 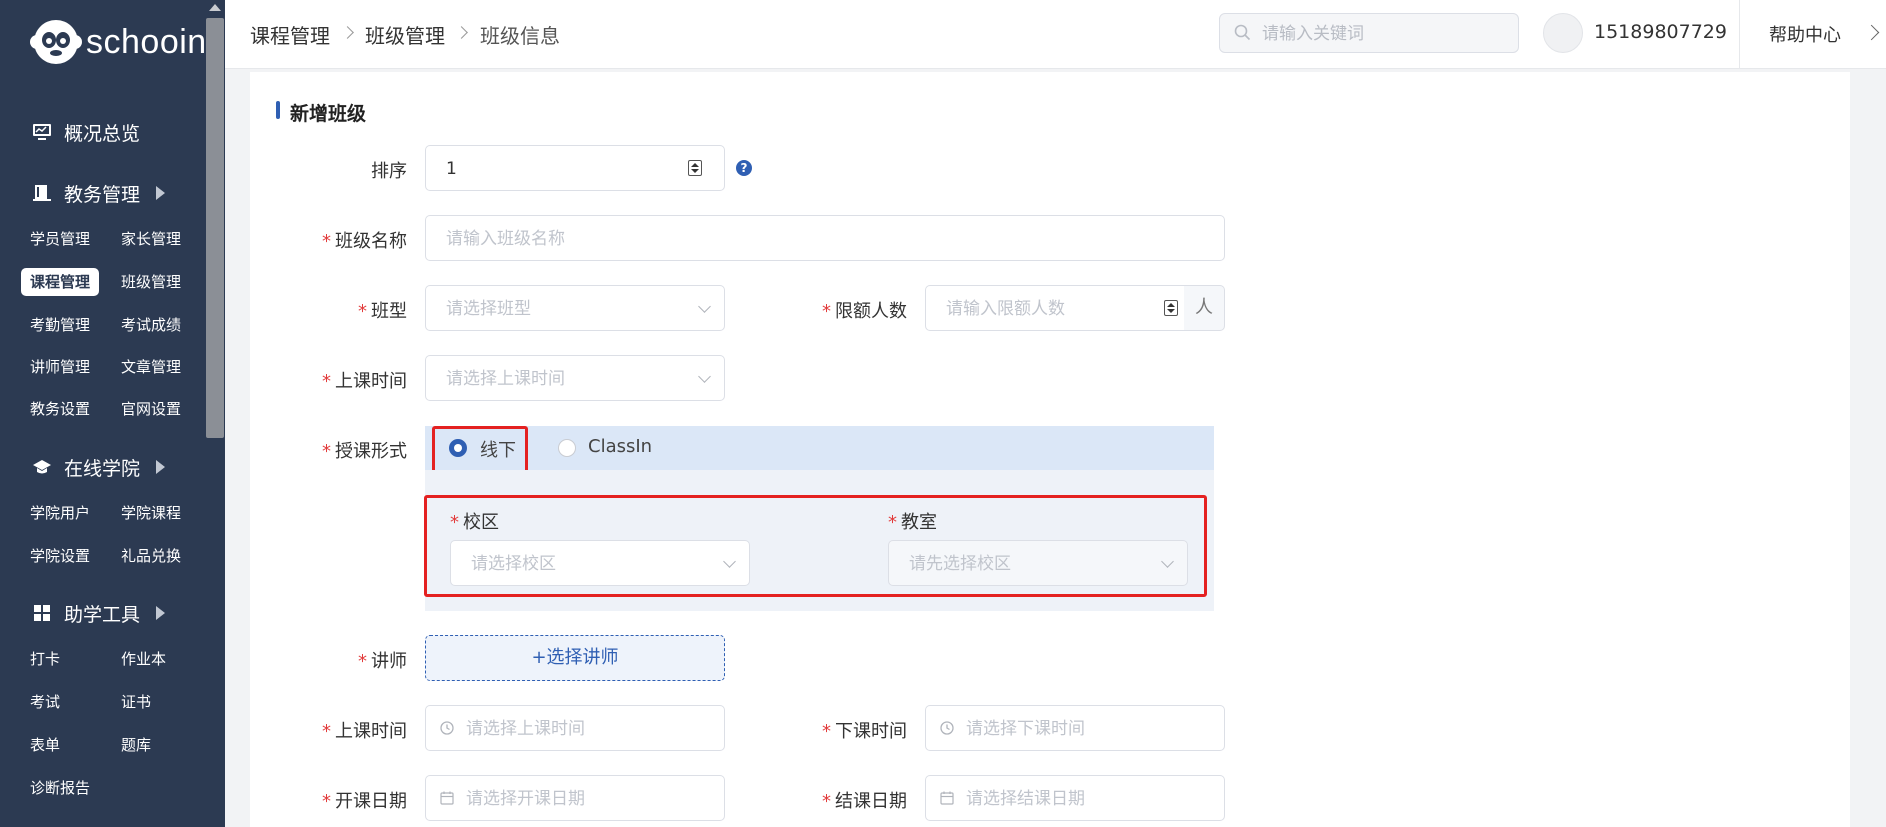 What do you see at coordinates (328, 114) in the screenshot?
I see `section-title: 新增班级` at bounding box center [328, 114].